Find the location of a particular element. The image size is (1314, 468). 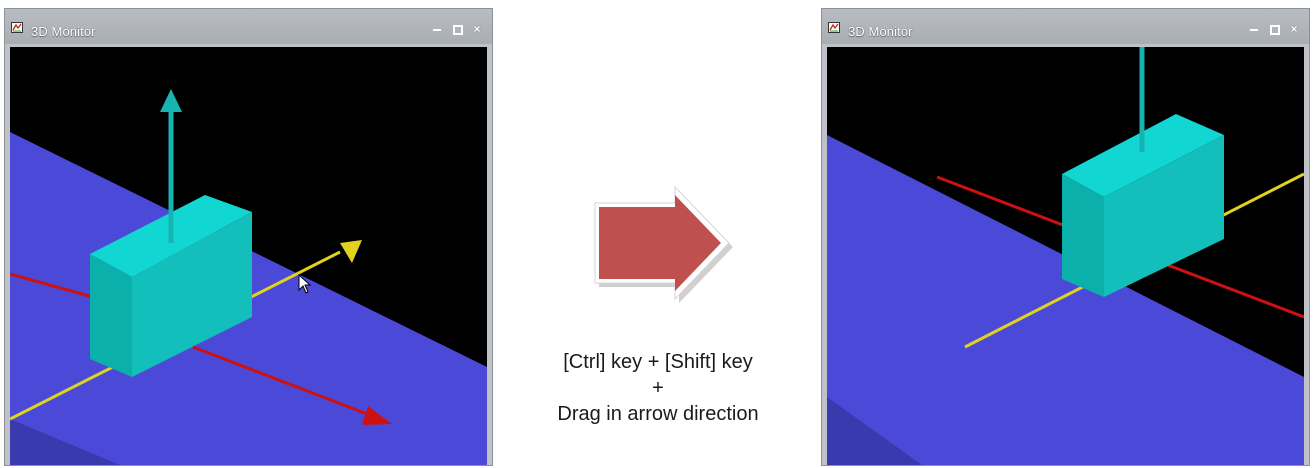

instruction-line-keys: [Ctrl] key + [Shift] key is located at coordinates (658, 362).